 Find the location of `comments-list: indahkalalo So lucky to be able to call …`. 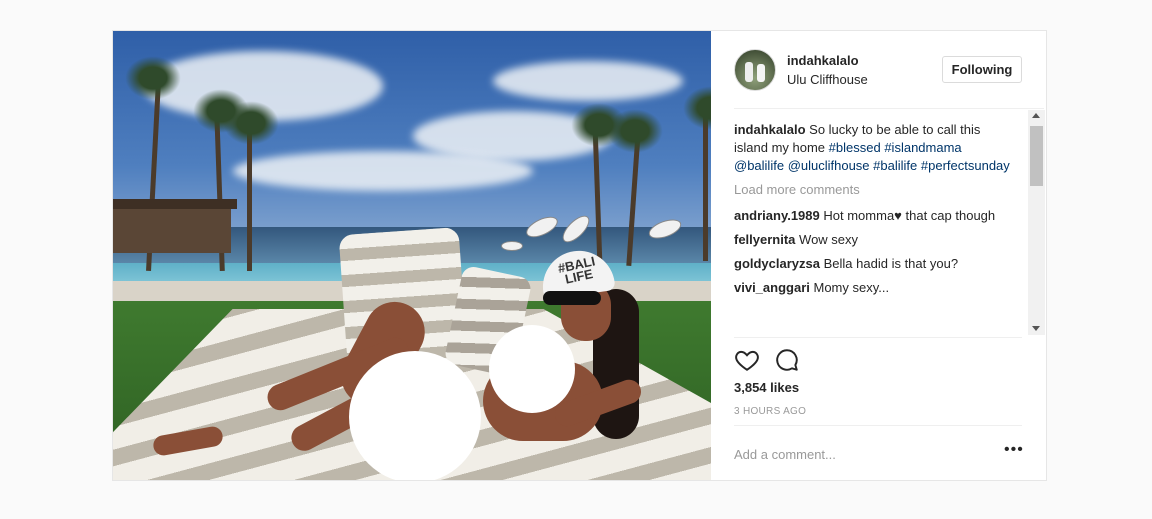

comments-list: indahkalalo So lucky to be able to call … is located at coordinates (889, 222).